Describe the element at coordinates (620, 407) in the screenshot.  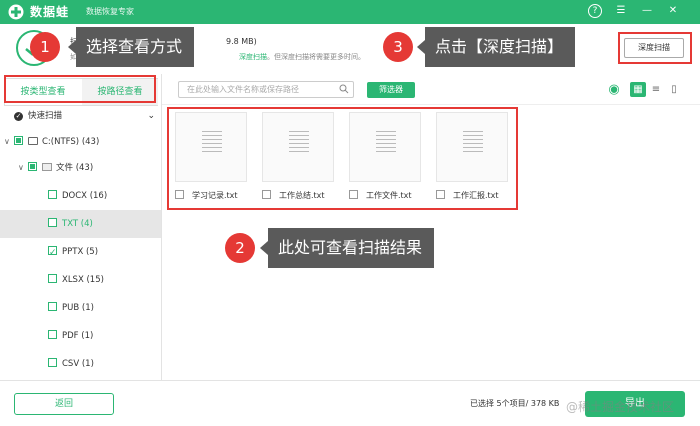
I see `watermark: @稀土掘金技术社区` at that location.